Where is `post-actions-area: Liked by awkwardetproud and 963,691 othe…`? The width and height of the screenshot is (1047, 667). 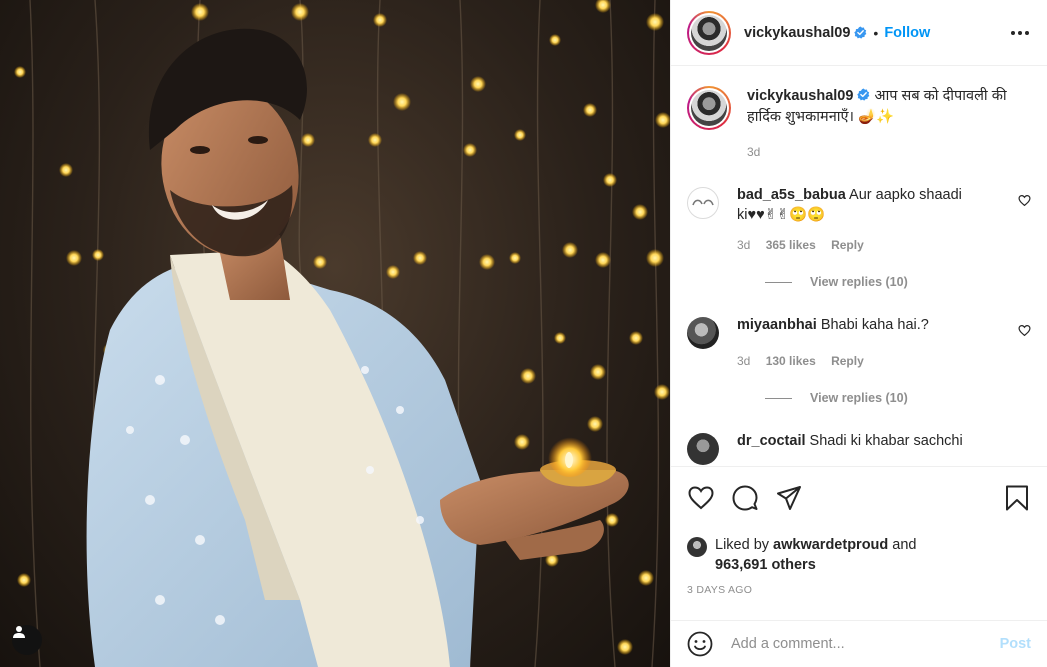 post-actions-area: Liked by awkwardetproud and 963,691 othe… is located at coordinates (859, 543).